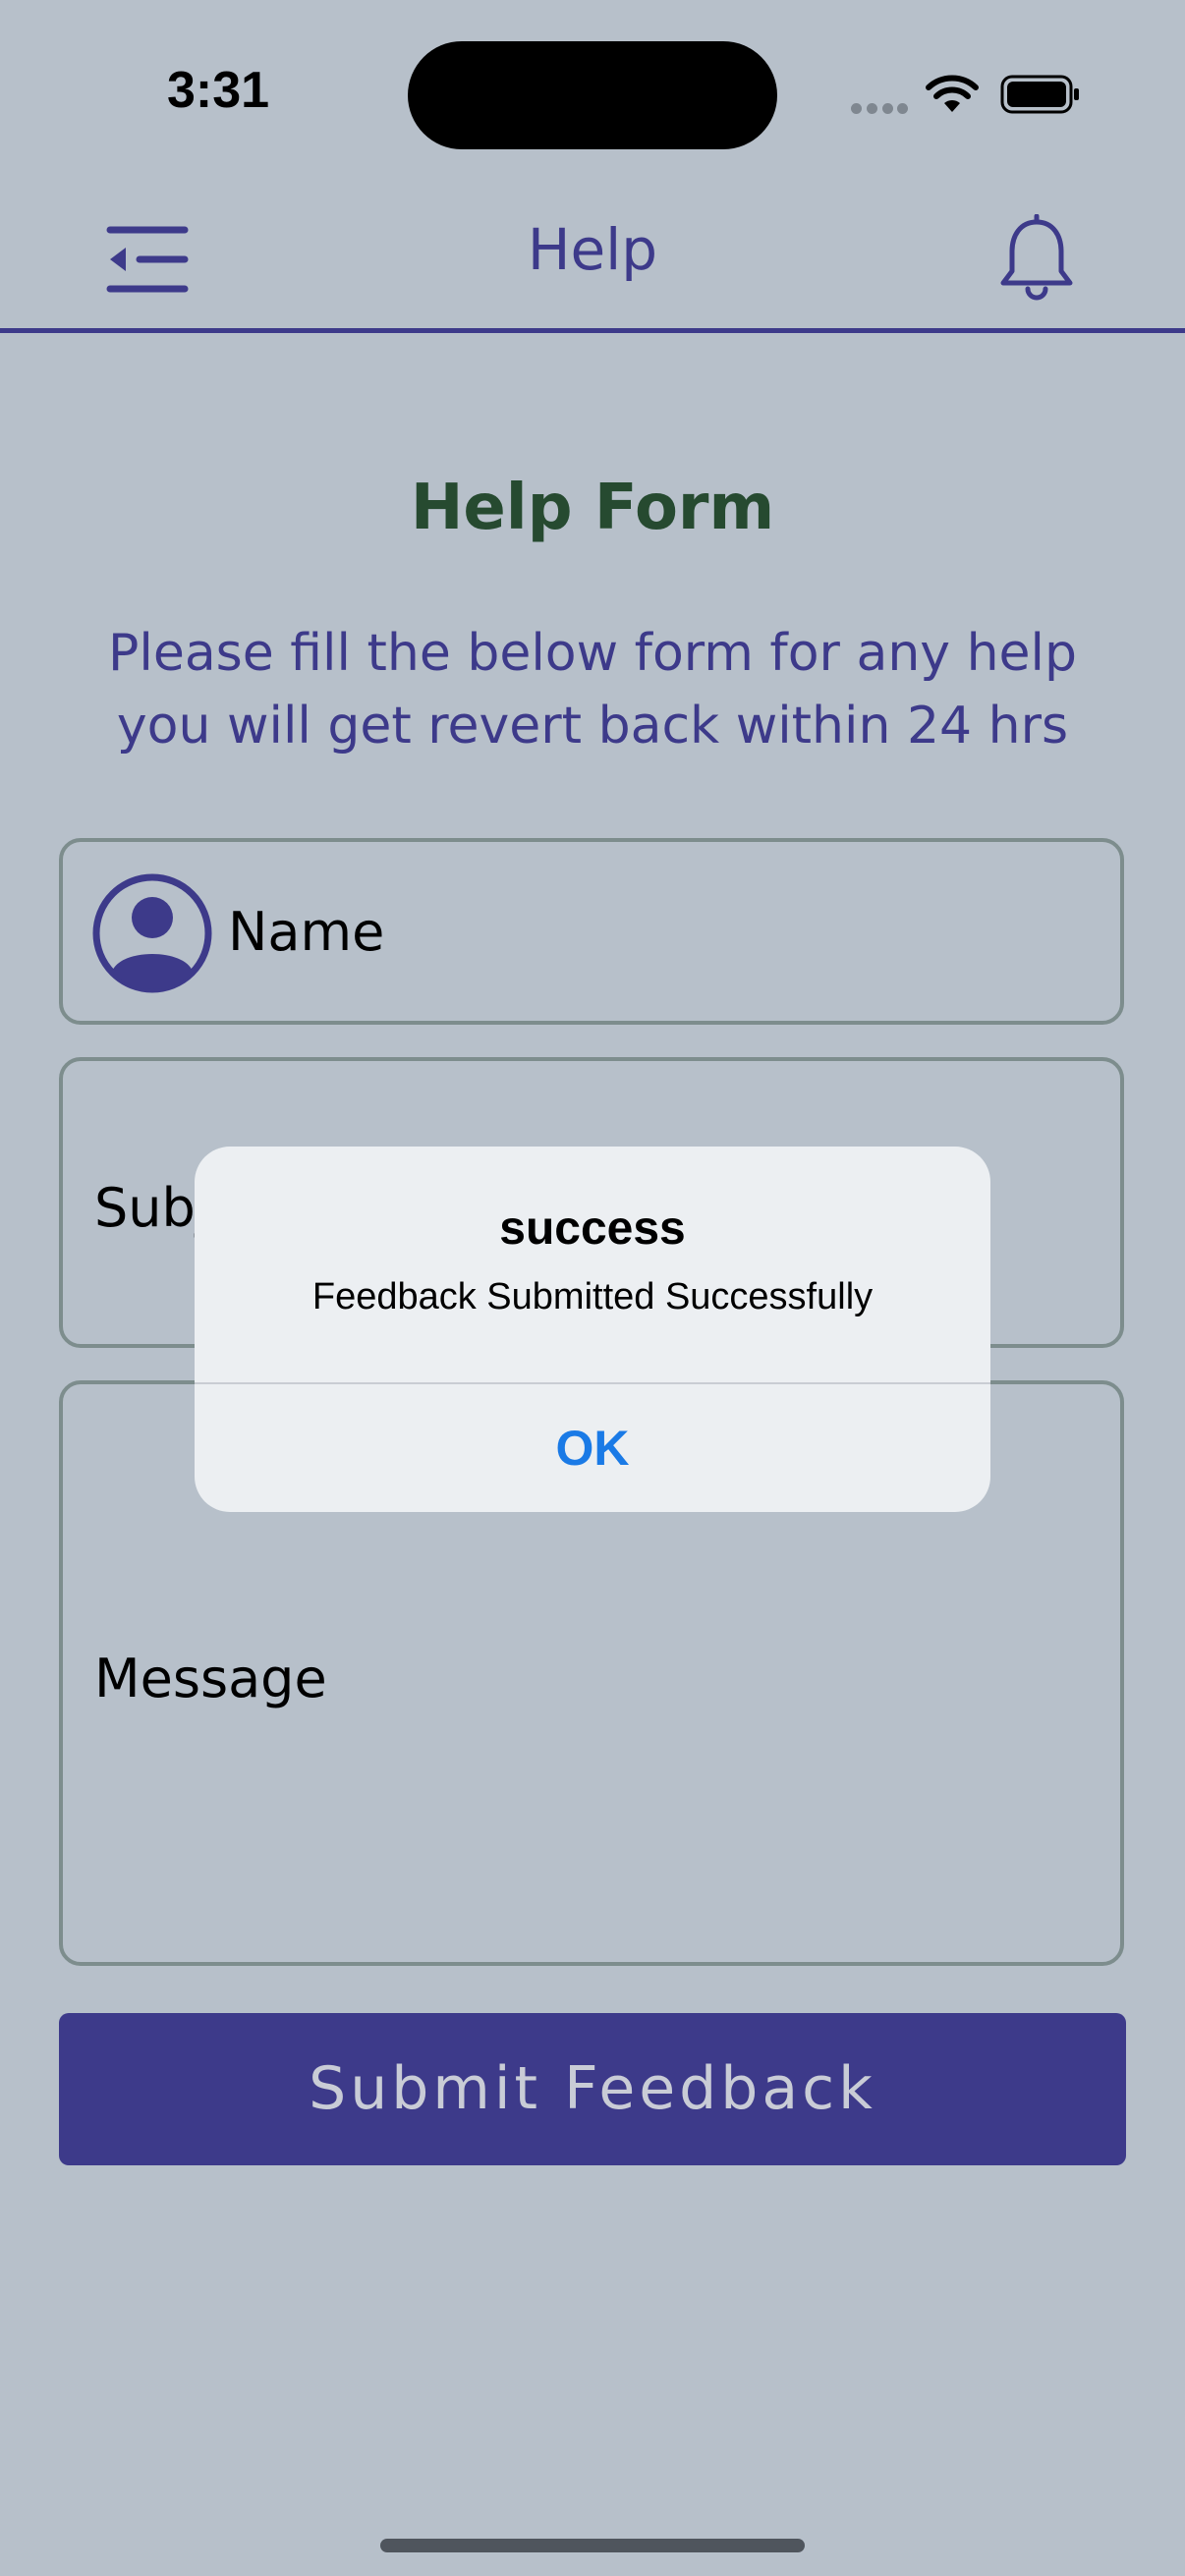 Image resolution: width=1185 pixels, height=2576 pixels. What do you see at coordinates (592, 1229) in the screenshot?
I see `alert-title: success` at bounding box center [592, 1229].